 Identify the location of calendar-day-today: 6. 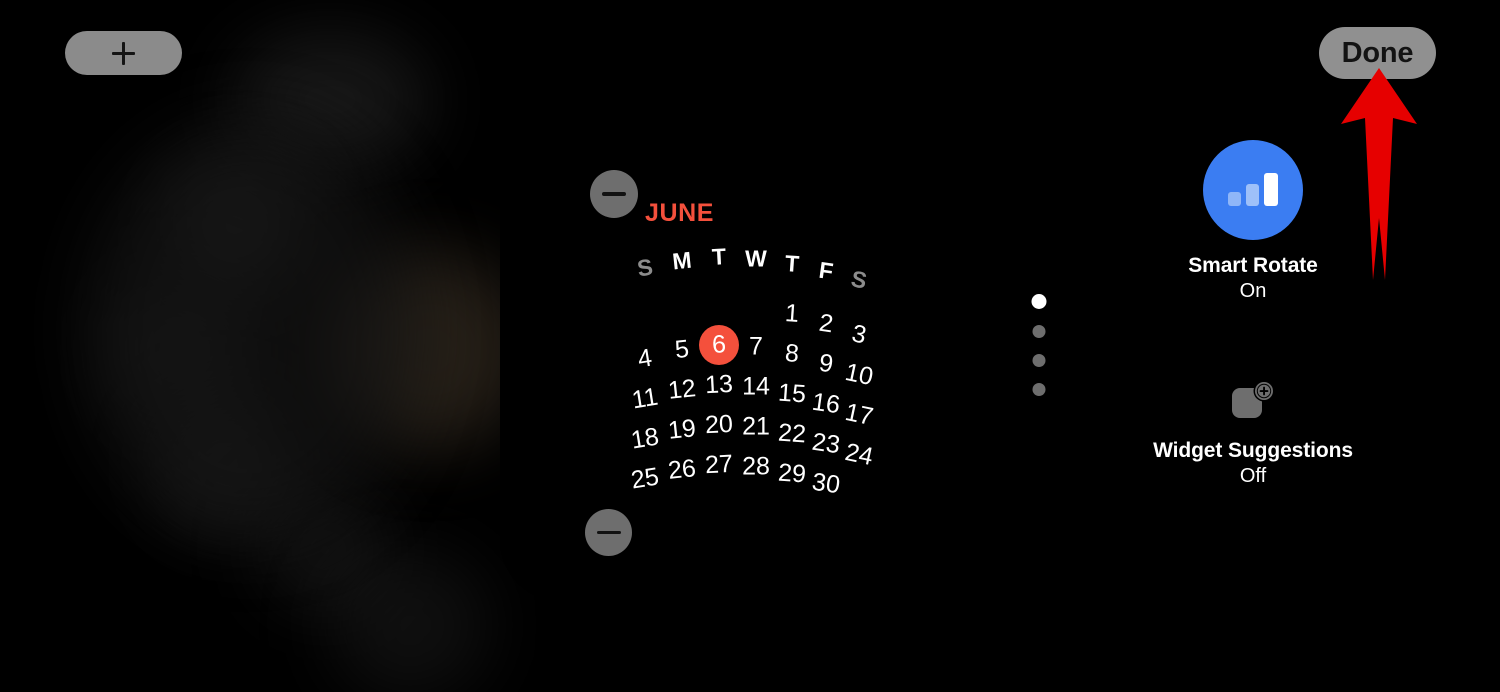
(718, 345).